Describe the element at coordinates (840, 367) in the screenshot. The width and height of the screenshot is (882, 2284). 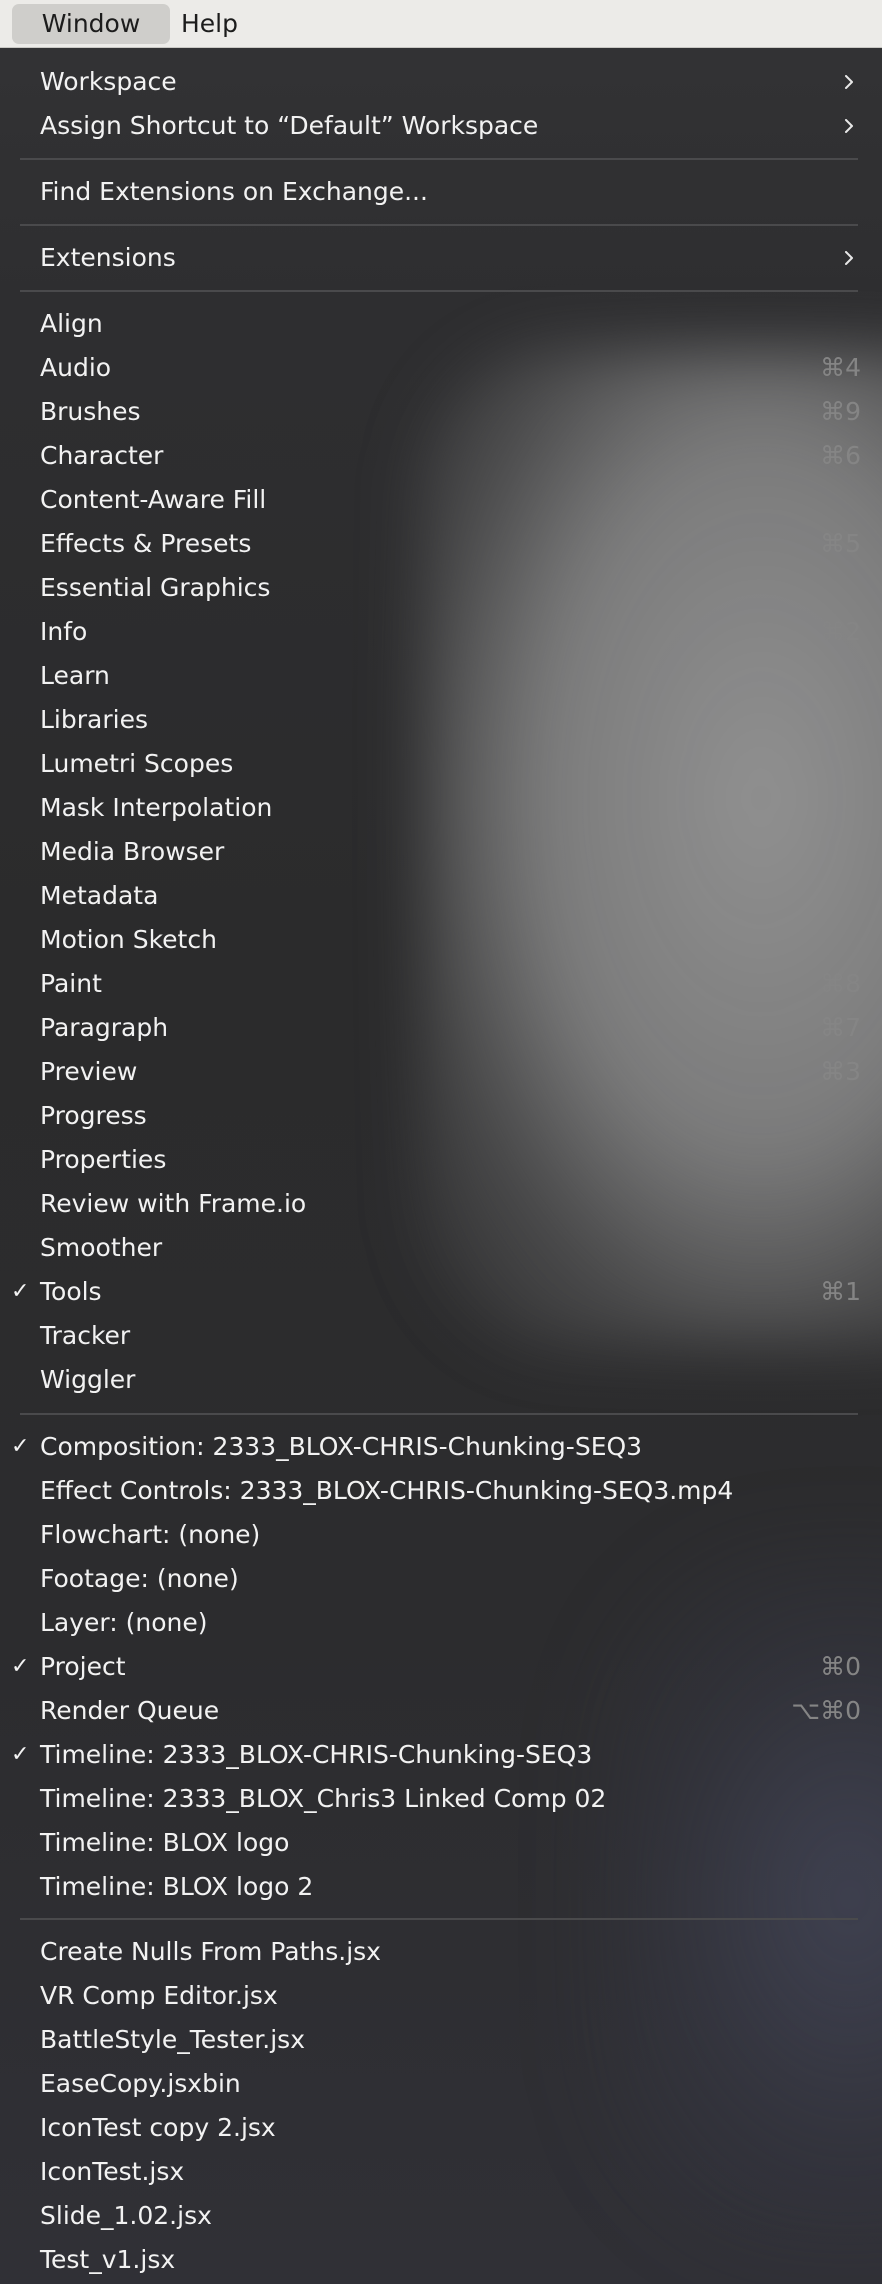
I see `keyboard-shortcut: ⌘4` at that location.